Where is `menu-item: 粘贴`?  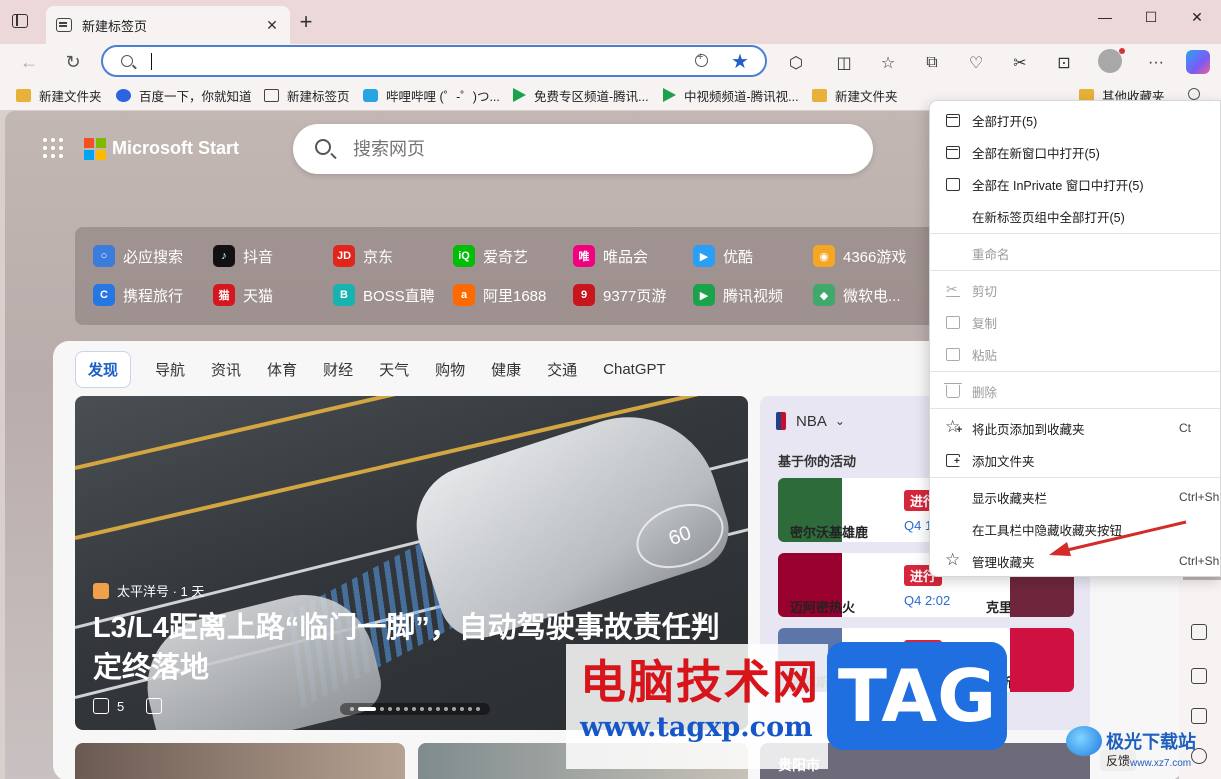
menu-item: 粘贴 is located at coordinates (1075, 354).